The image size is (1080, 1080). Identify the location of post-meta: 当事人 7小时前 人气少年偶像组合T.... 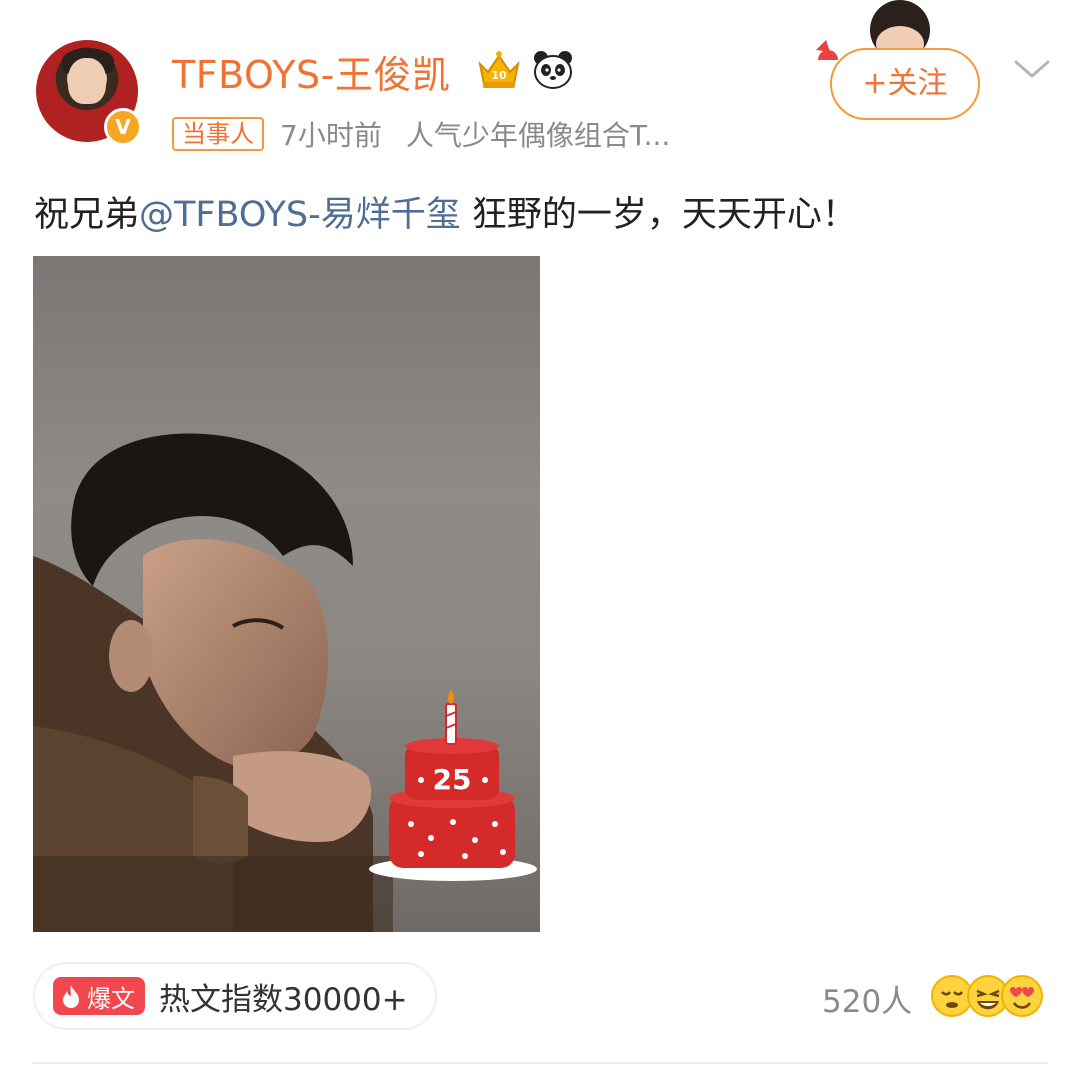
(421, 134).